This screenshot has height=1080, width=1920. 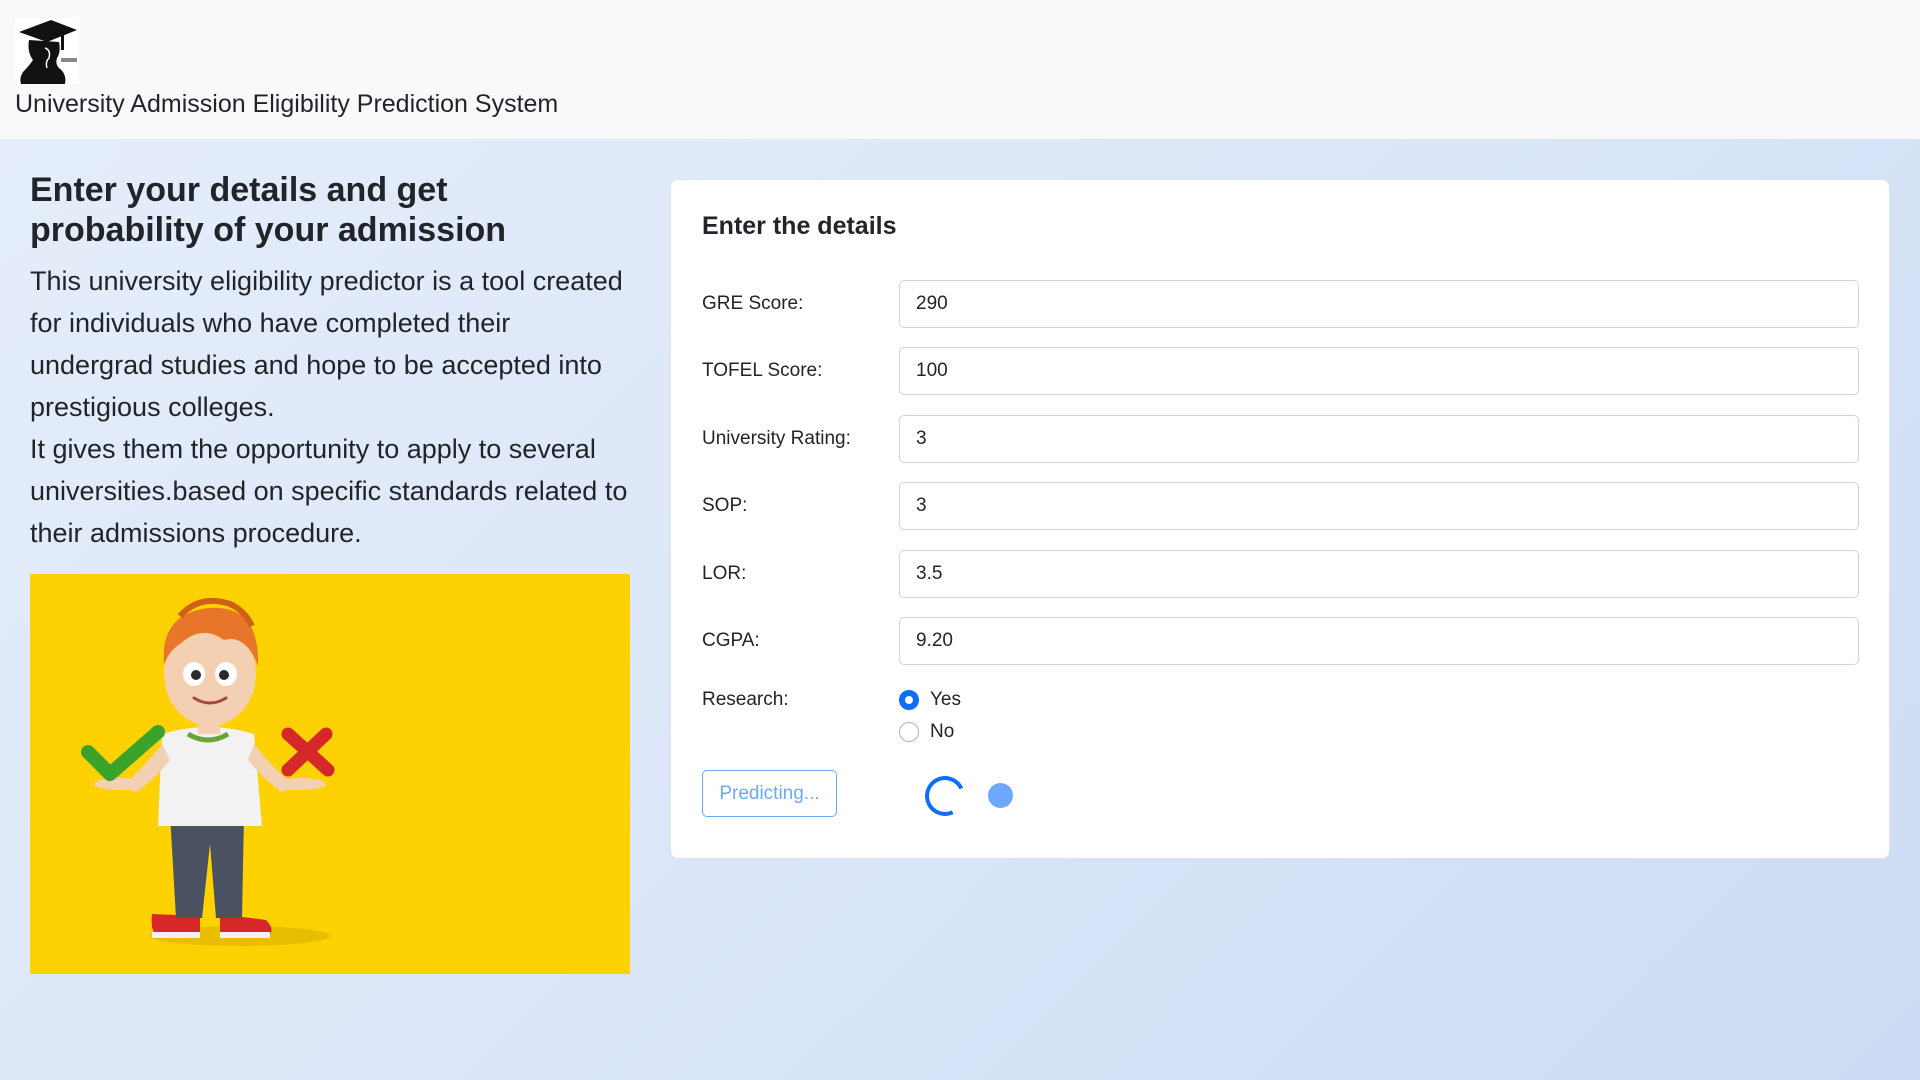 I want to click on research-yes-radio, so click(x=909, y=700).